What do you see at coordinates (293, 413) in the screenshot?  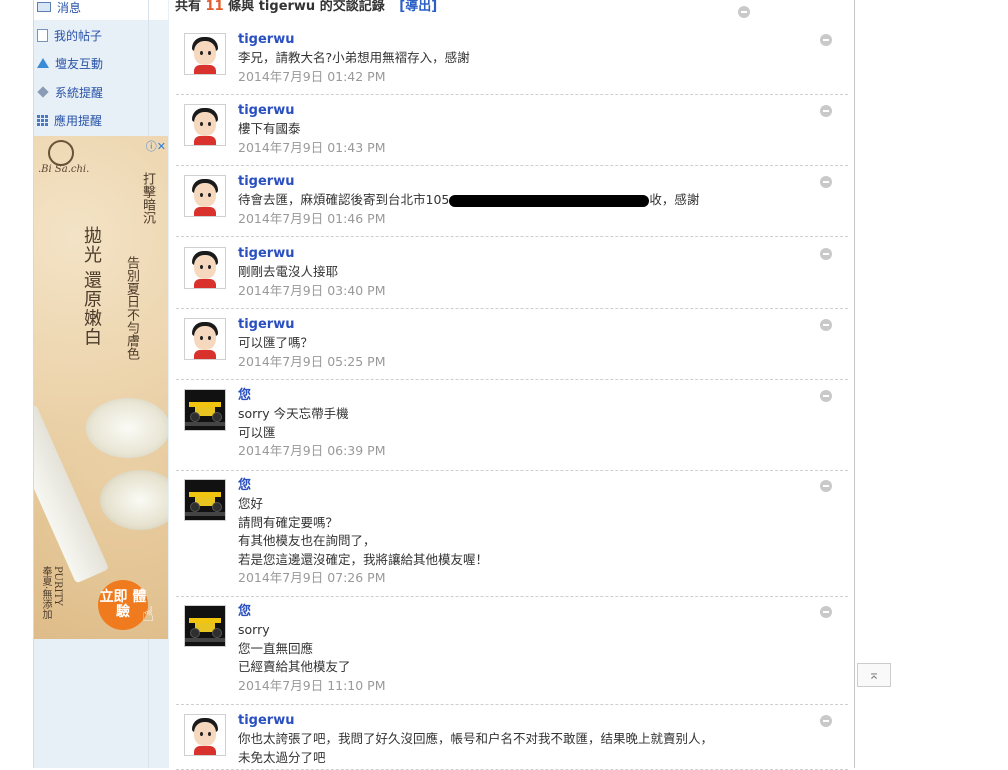 I see `message-text: sorry 今天忘帶手機` at bounding box center [293, 413].